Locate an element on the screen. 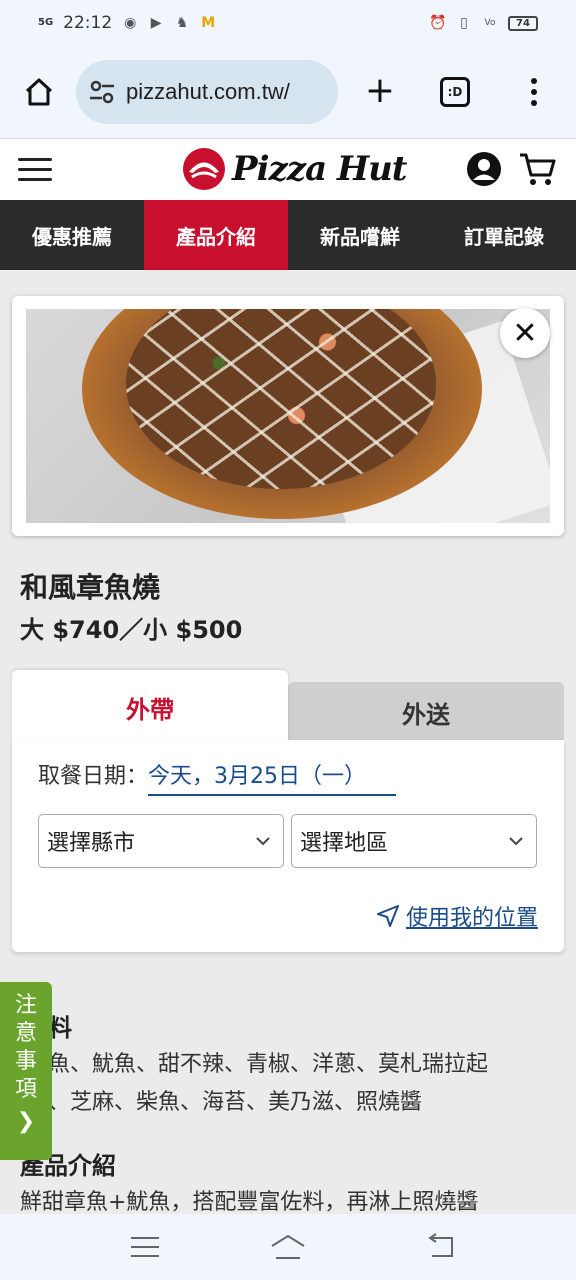 This screenshot has width=576, height=1280. pickup-date-select: 今天，3月25日（一） is located at coordinates (272, 777).